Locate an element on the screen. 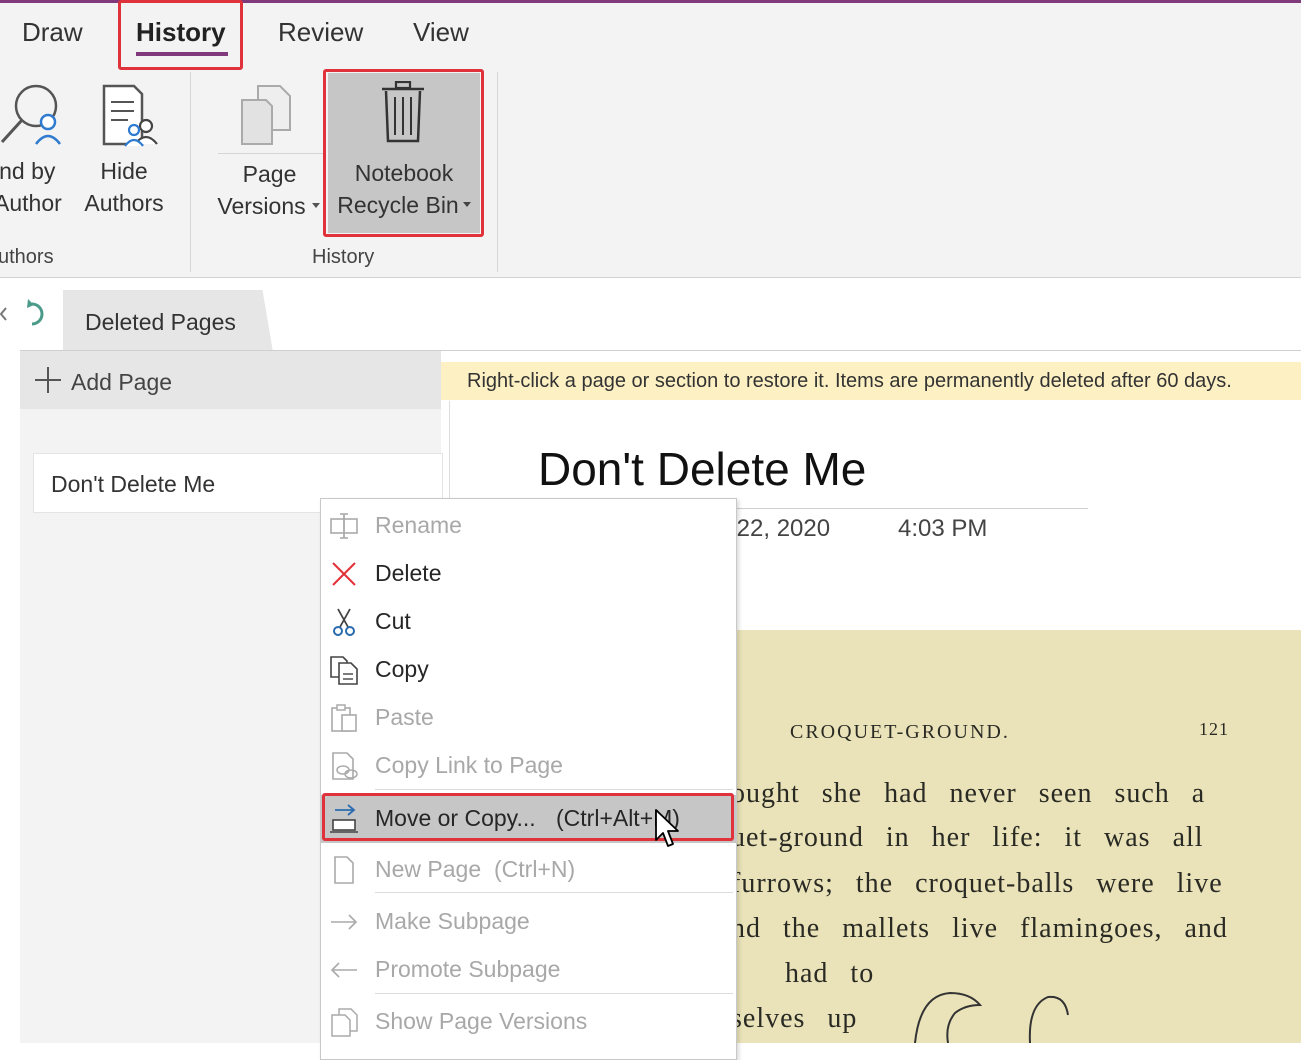 The width and height of the screenshot is (1301, 1060). find-by-author-label-2: Author is located at coordinates (31, 203).